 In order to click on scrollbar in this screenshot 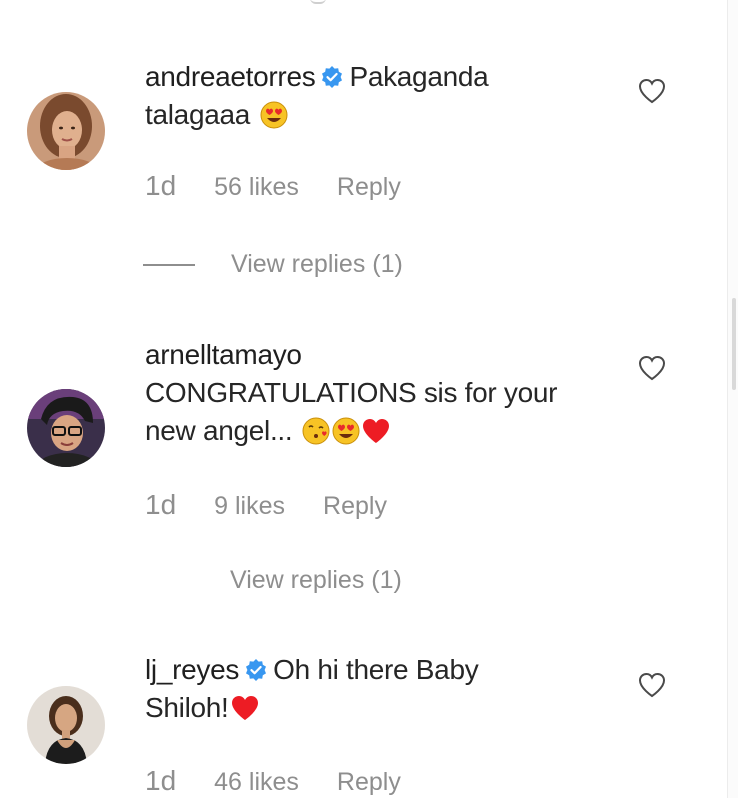, I will do `click(732, 399)`.